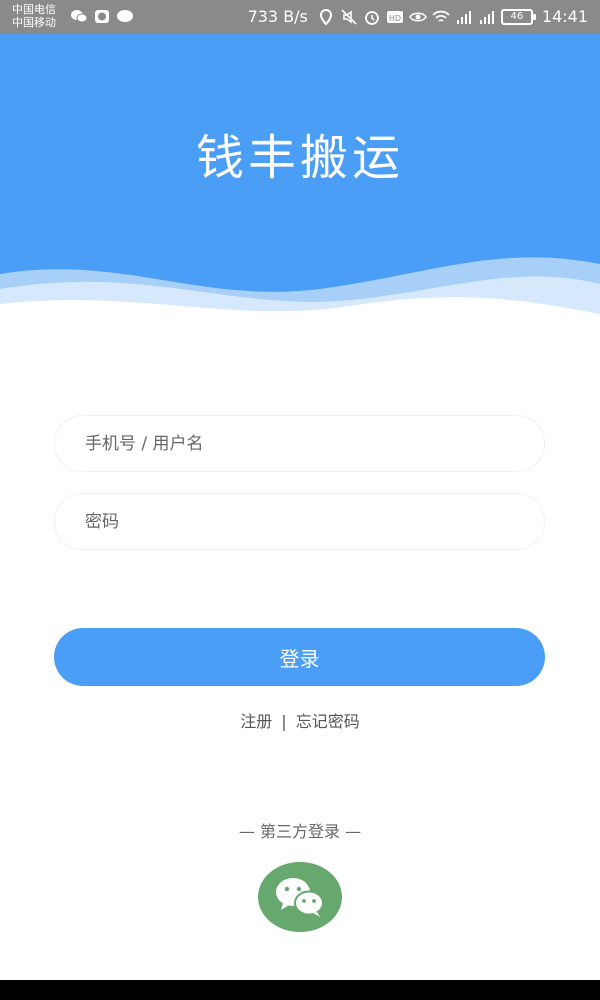  I want to click on message-notify-icon, so click(125, 16).